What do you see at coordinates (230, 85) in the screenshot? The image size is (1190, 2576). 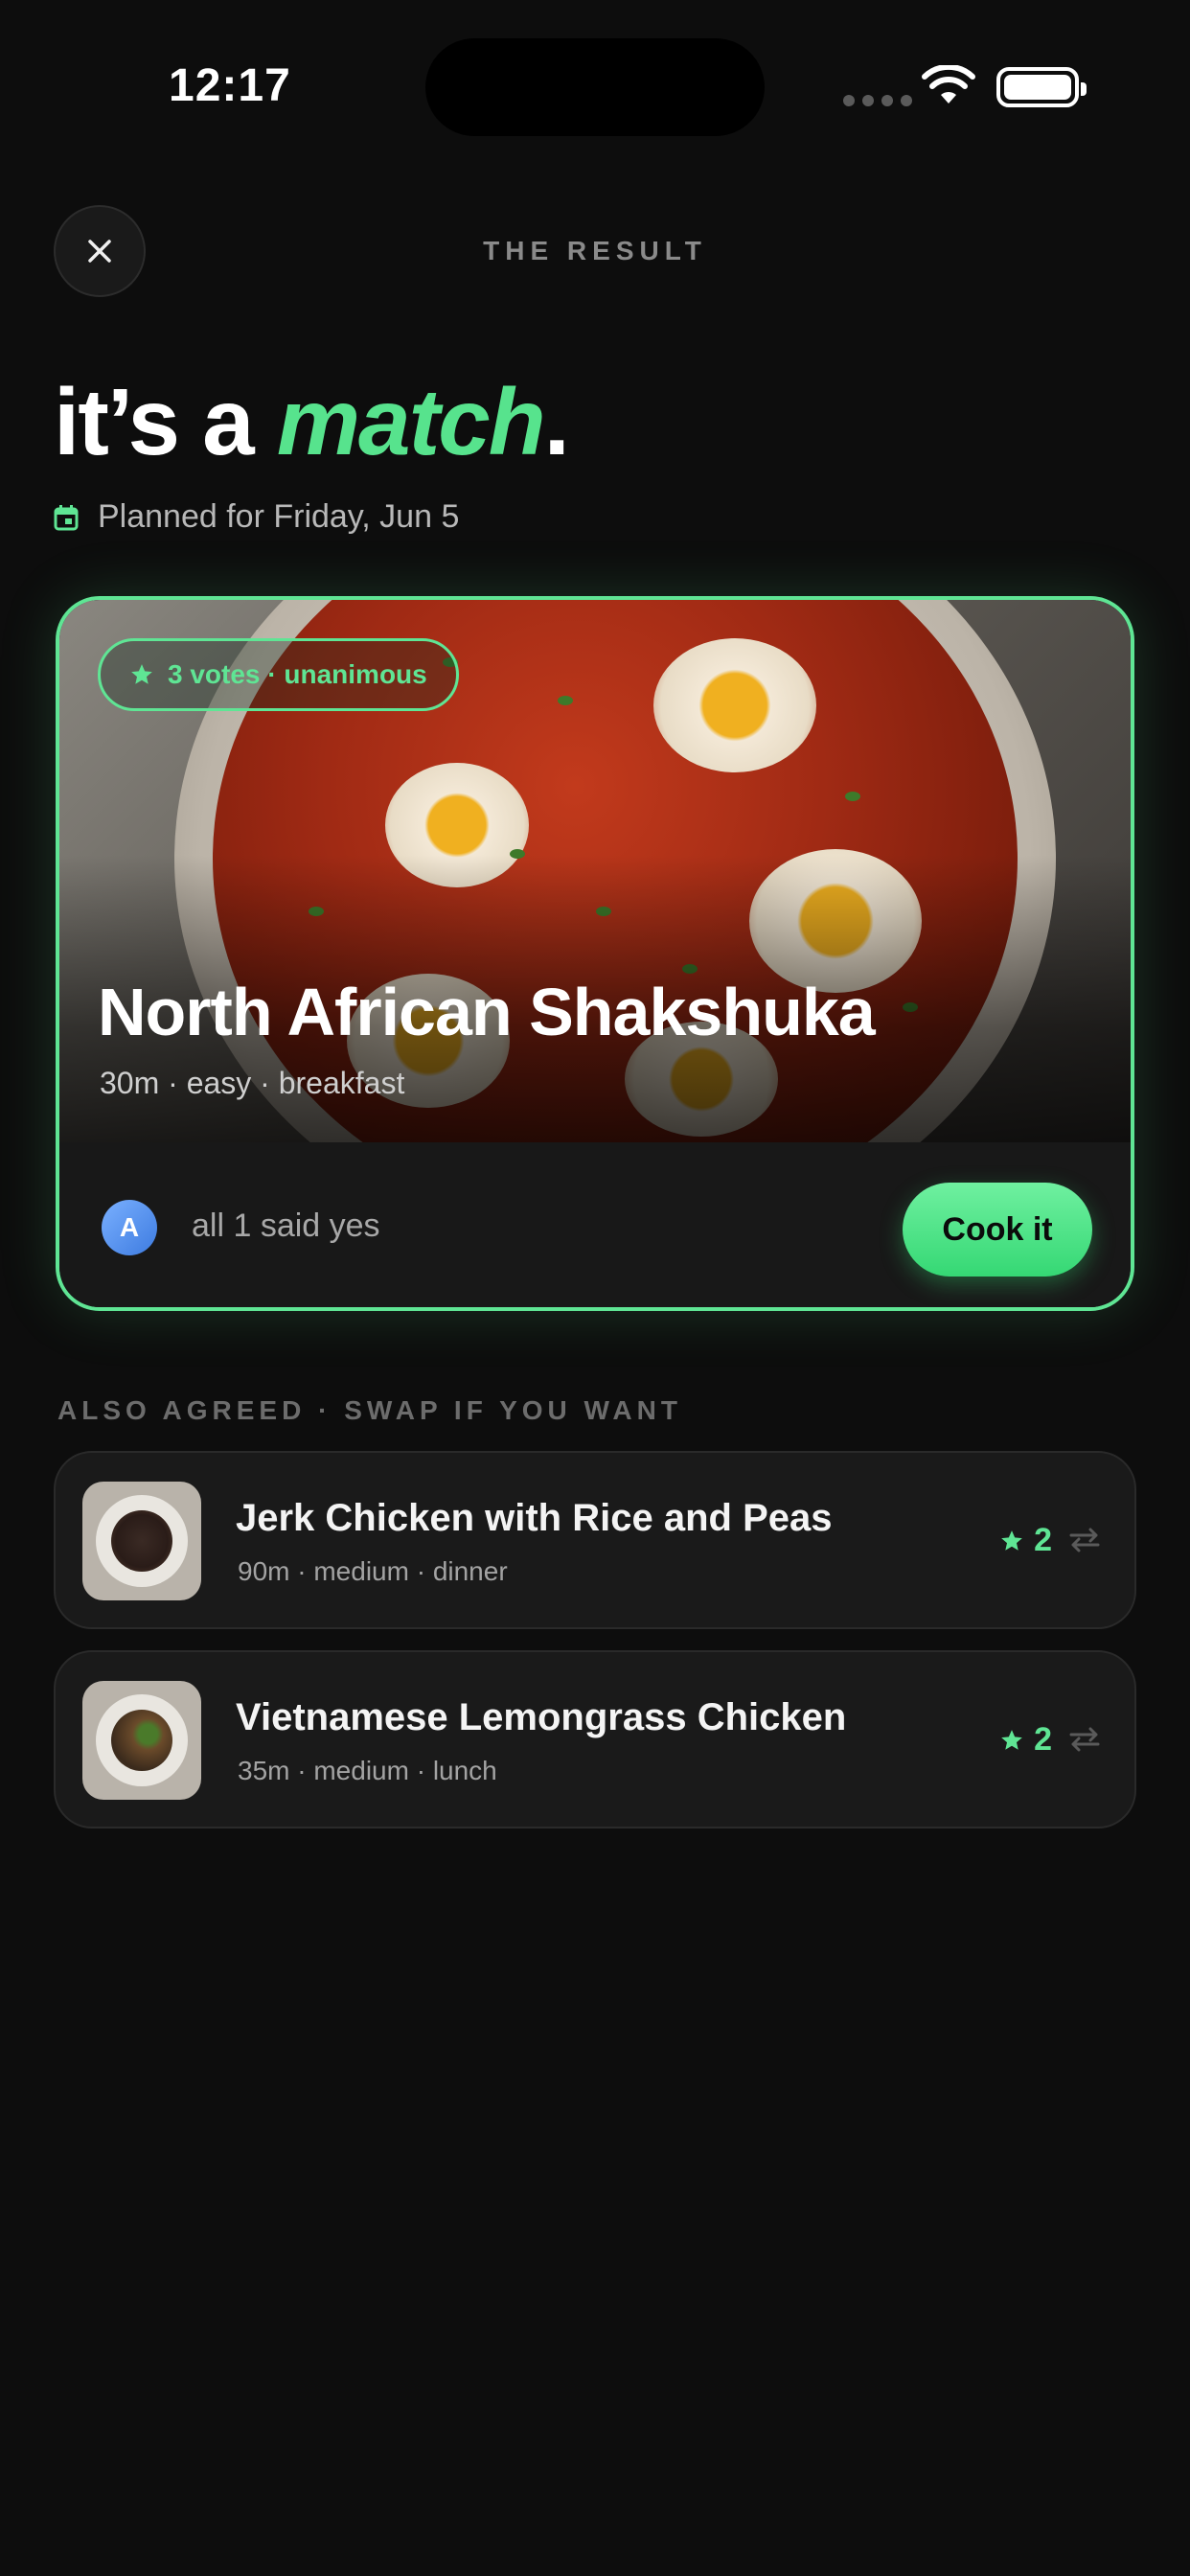 I see `status-time: 12:17` at bounding box center [230, 85].